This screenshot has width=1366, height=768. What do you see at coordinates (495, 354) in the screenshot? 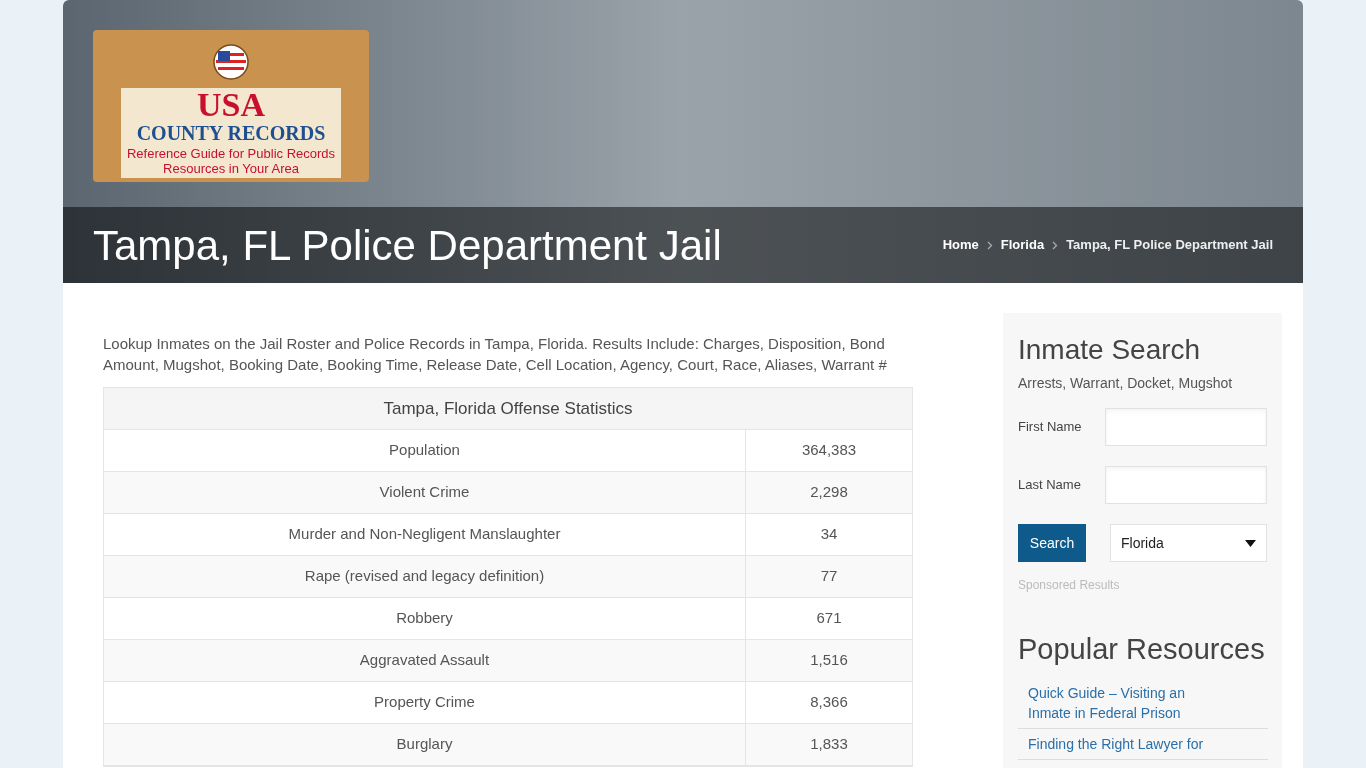
I see `intro-text: Lookup Inmates on the Jail Roster and Police Records in Tampa, Florida. Results Include: Charges, Disposition, Bond Amount, Mugshot, Booking Date, Booking Time, Release Date, Cell Location, Agency, Court, Race, Aliases, Warrant #` at bounding box center [495, 354].